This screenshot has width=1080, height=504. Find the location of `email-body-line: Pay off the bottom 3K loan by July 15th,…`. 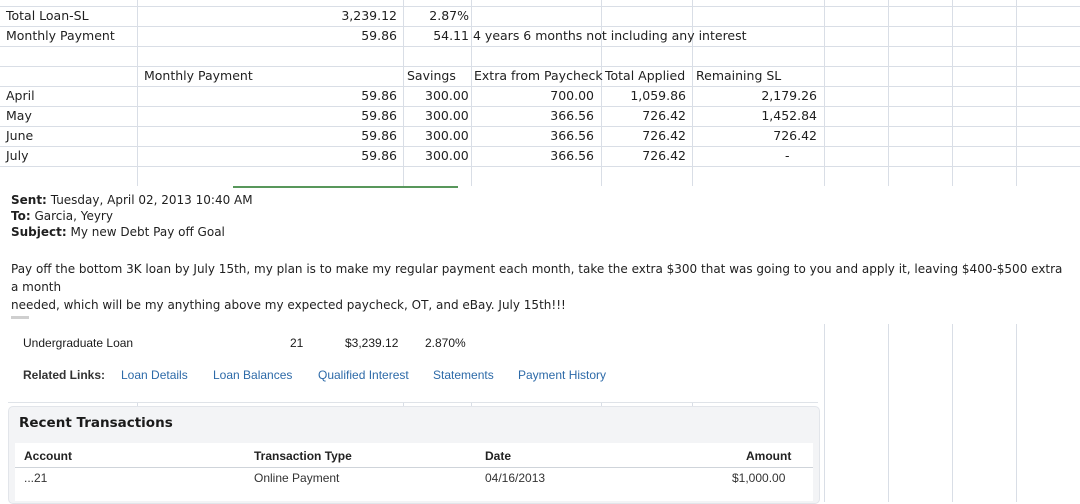

email-body-line: Pay off the bottom 3K loan by July 15th,… is located at coordinates (537, 278).